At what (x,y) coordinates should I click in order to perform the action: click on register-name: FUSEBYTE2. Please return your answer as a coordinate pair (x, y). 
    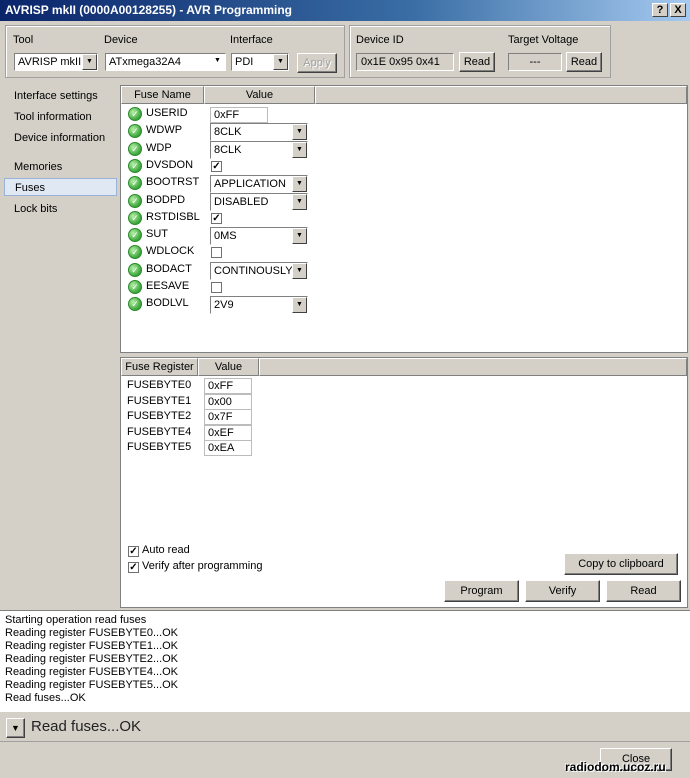
    Looking at the image, I should click on (159, 416).